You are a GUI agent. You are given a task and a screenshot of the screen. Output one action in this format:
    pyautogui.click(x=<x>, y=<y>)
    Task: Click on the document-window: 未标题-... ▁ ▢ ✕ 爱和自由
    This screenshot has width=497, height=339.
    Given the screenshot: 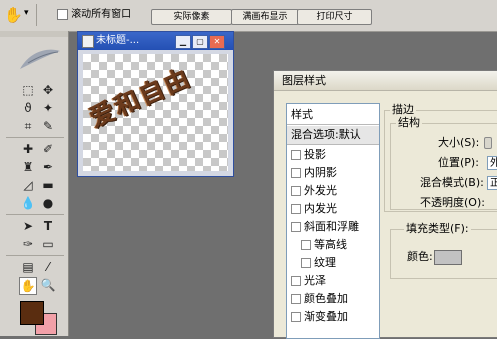 What is the action you would take?
    pyautogui.click(x=155, y=104)
    